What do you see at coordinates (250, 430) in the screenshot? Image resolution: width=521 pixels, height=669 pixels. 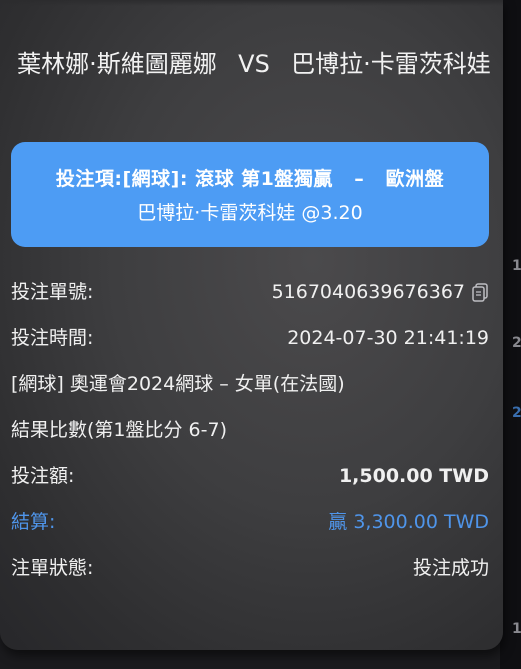 I see `result-row: 結果比數(第1盤比分 6-7)` at bounding box center [250, 430].